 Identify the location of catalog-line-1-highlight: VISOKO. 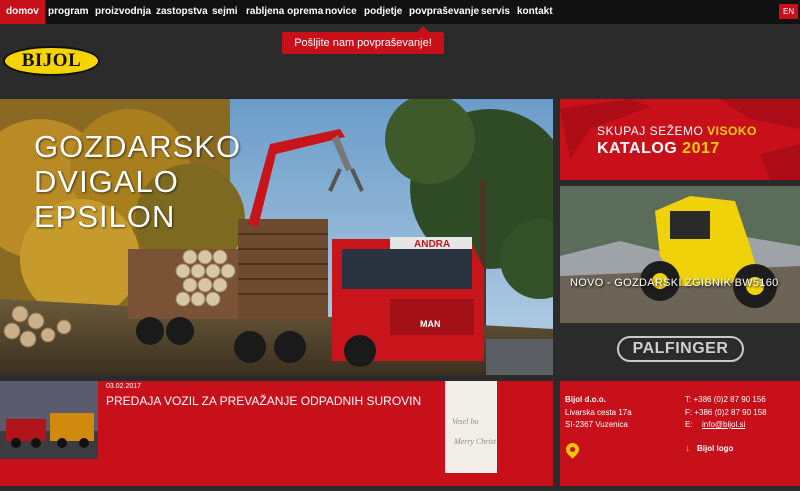
(732, 131).